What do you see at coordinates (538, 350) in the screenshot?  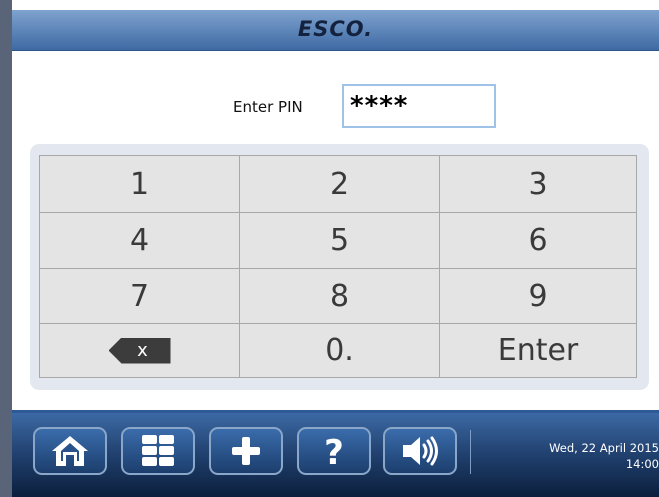 I see `enter-button: Enter` at bounding box center [538, 350].